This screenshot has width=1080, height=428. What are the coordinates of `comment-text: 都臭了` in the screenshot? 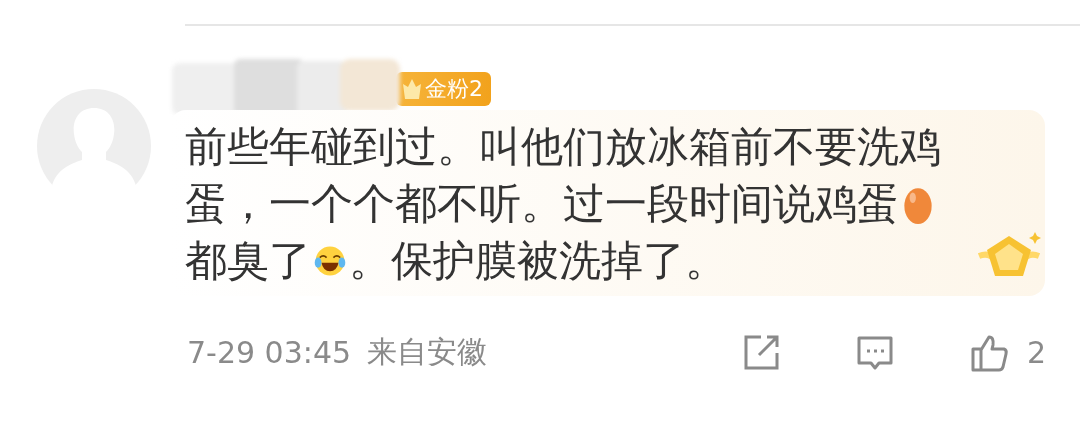 It's located at (248, 261).